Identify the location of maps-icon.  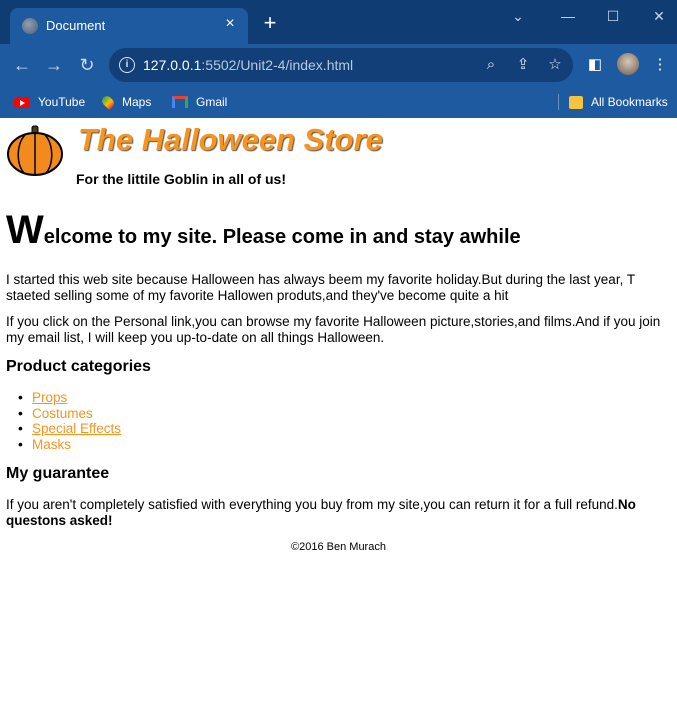
(108, 102).